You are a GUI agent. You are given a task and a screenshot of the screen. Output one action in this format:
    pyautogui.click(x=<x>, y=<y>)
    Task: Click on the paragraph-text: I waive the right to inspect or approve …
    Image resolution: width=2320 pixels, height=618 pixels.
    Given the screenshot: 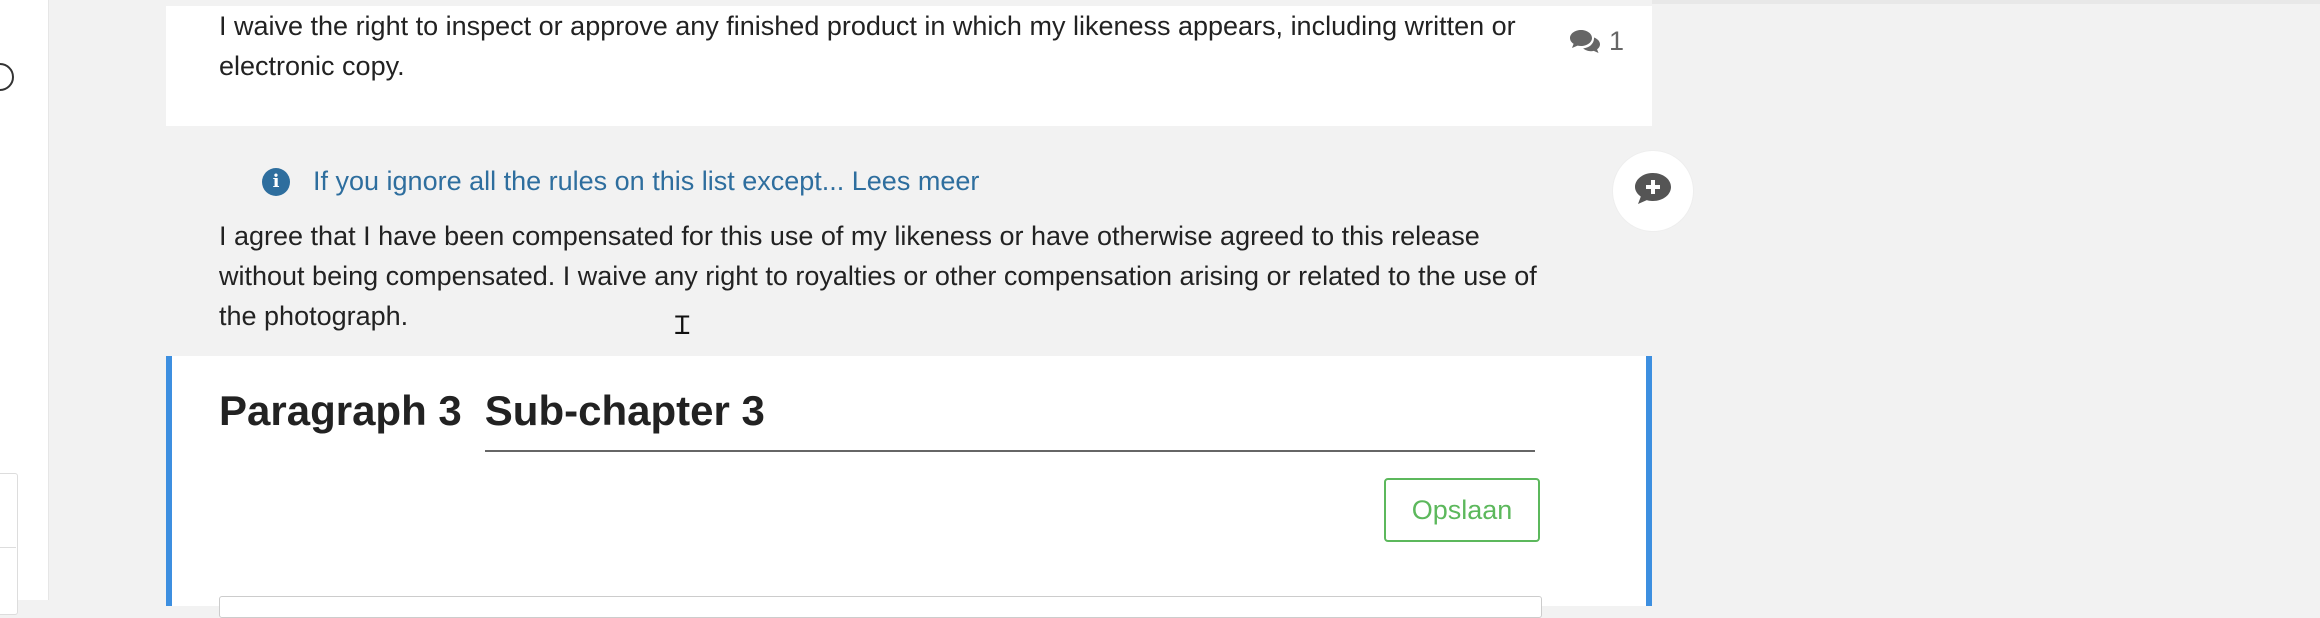 What is the action you would take?
    pyautogui.click(x=867, y=46)
    